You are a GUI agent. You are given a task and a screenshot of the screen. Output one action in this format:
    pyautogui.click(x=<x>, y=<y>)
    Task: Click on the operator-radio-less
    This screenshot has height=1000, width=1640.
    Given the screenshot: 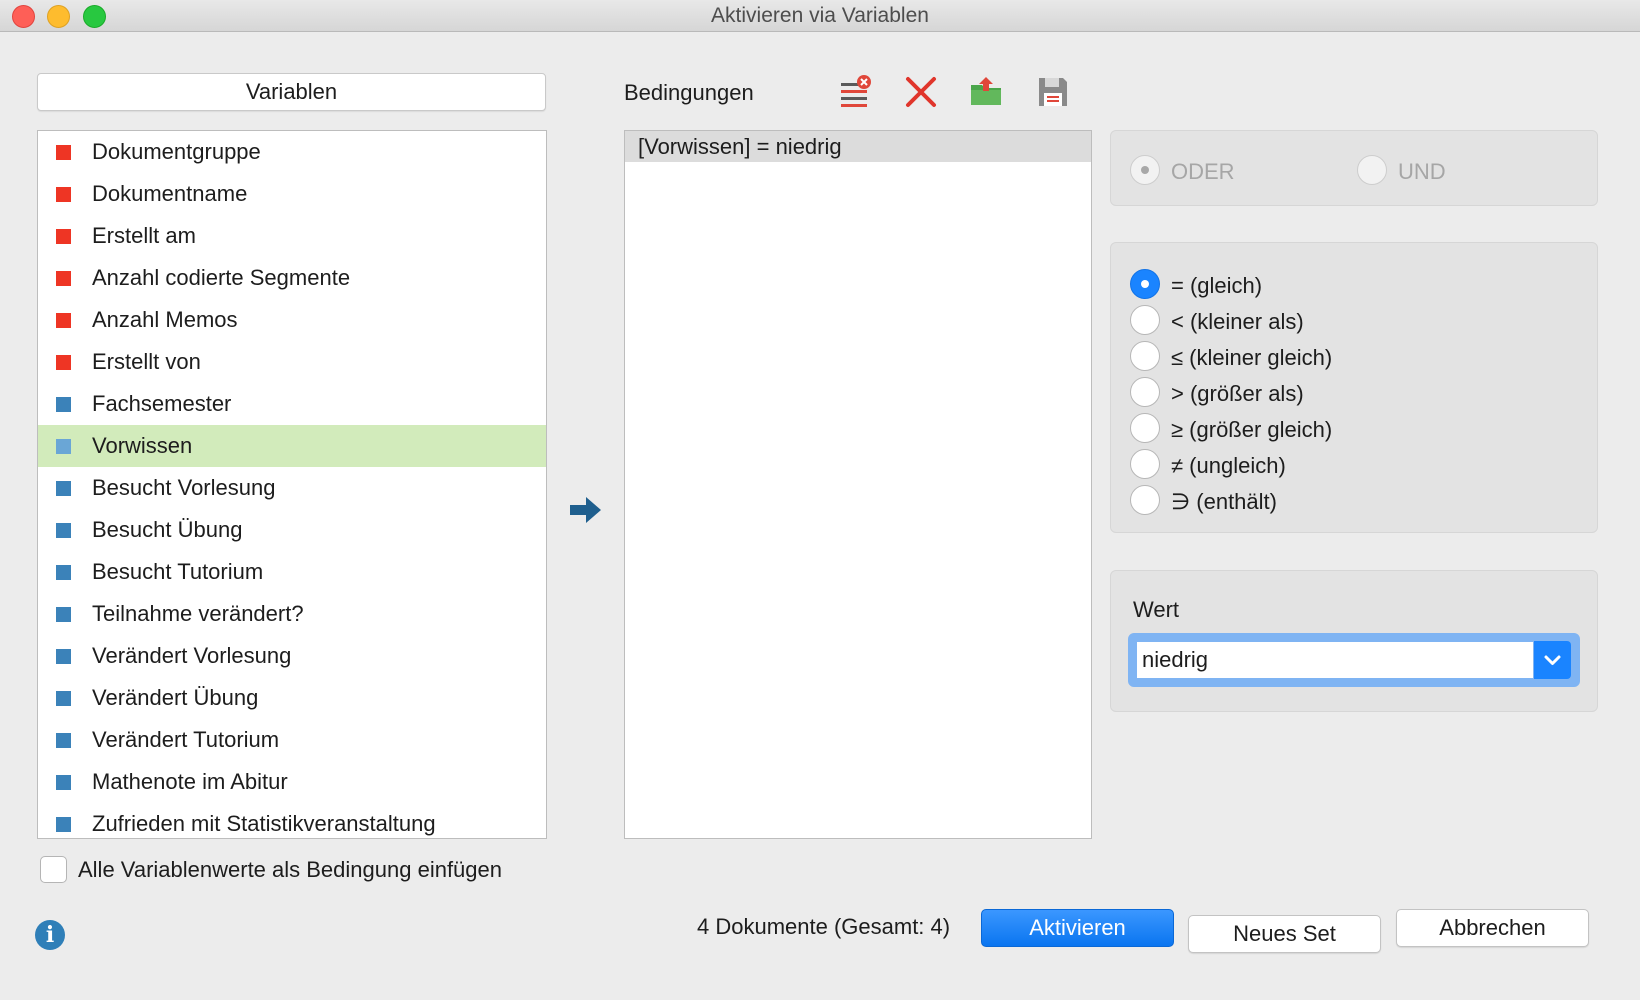 What is the action you would take?
    pyautogui.click(x=1145, y=320)
    